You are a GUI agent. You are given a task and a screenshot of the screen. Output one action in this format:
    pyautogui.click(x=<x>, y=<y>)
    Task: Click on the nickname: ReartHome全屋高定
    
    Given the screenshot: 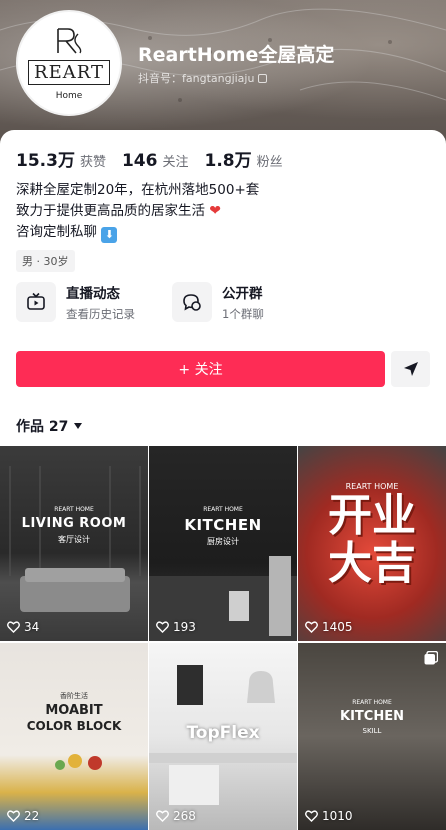 What is the action you would take?
    pyautogui.click(x=236, y=55)
    